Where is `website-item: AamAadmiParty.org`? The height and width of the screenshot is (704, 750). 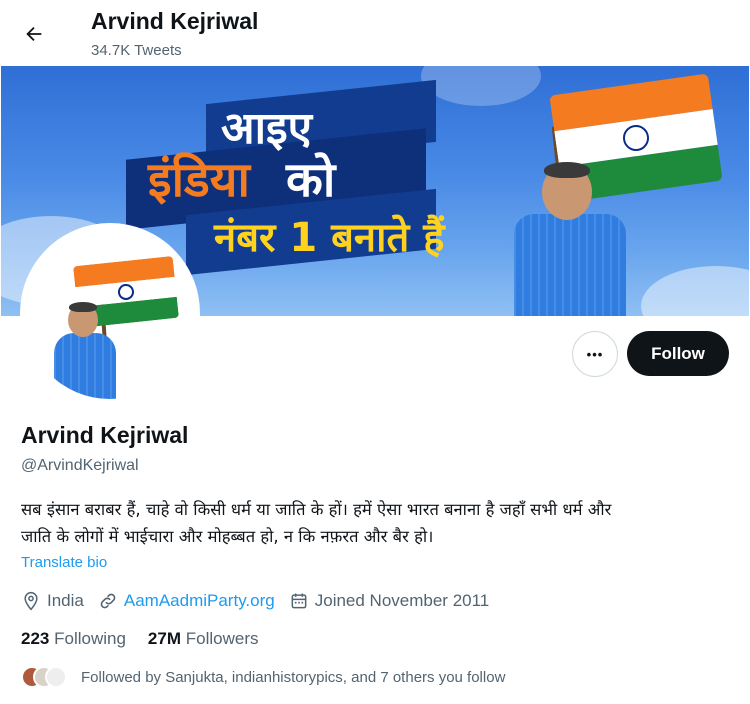 website-item: AamAadmiParty.org is located at coordinates (186, 601).